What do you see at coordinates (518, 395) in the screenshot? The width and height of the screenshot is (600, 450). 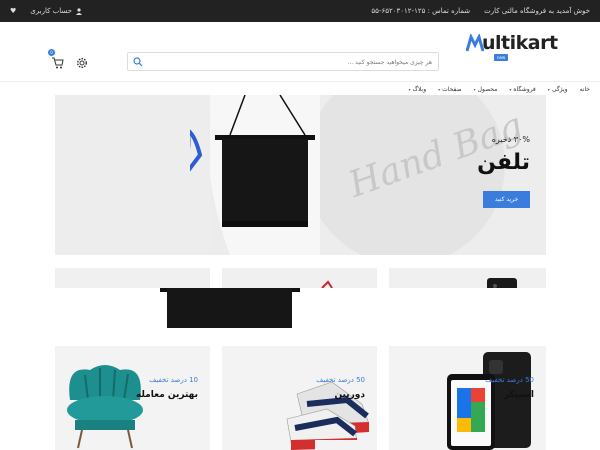 I see `product-name: اسپیکر` at bounding box center [518, 395].